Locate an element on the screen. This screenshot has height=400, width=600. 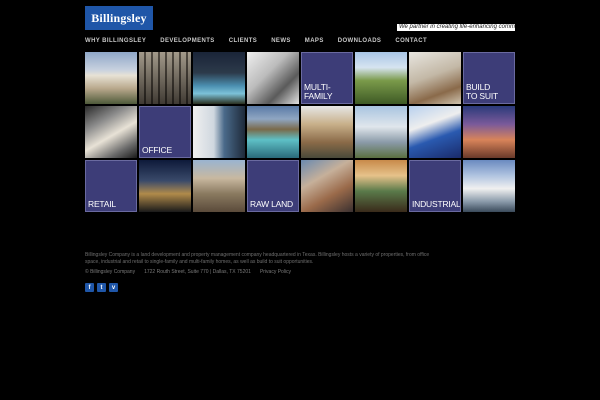
twitter-icon: t is located at coordinates (101, 287).